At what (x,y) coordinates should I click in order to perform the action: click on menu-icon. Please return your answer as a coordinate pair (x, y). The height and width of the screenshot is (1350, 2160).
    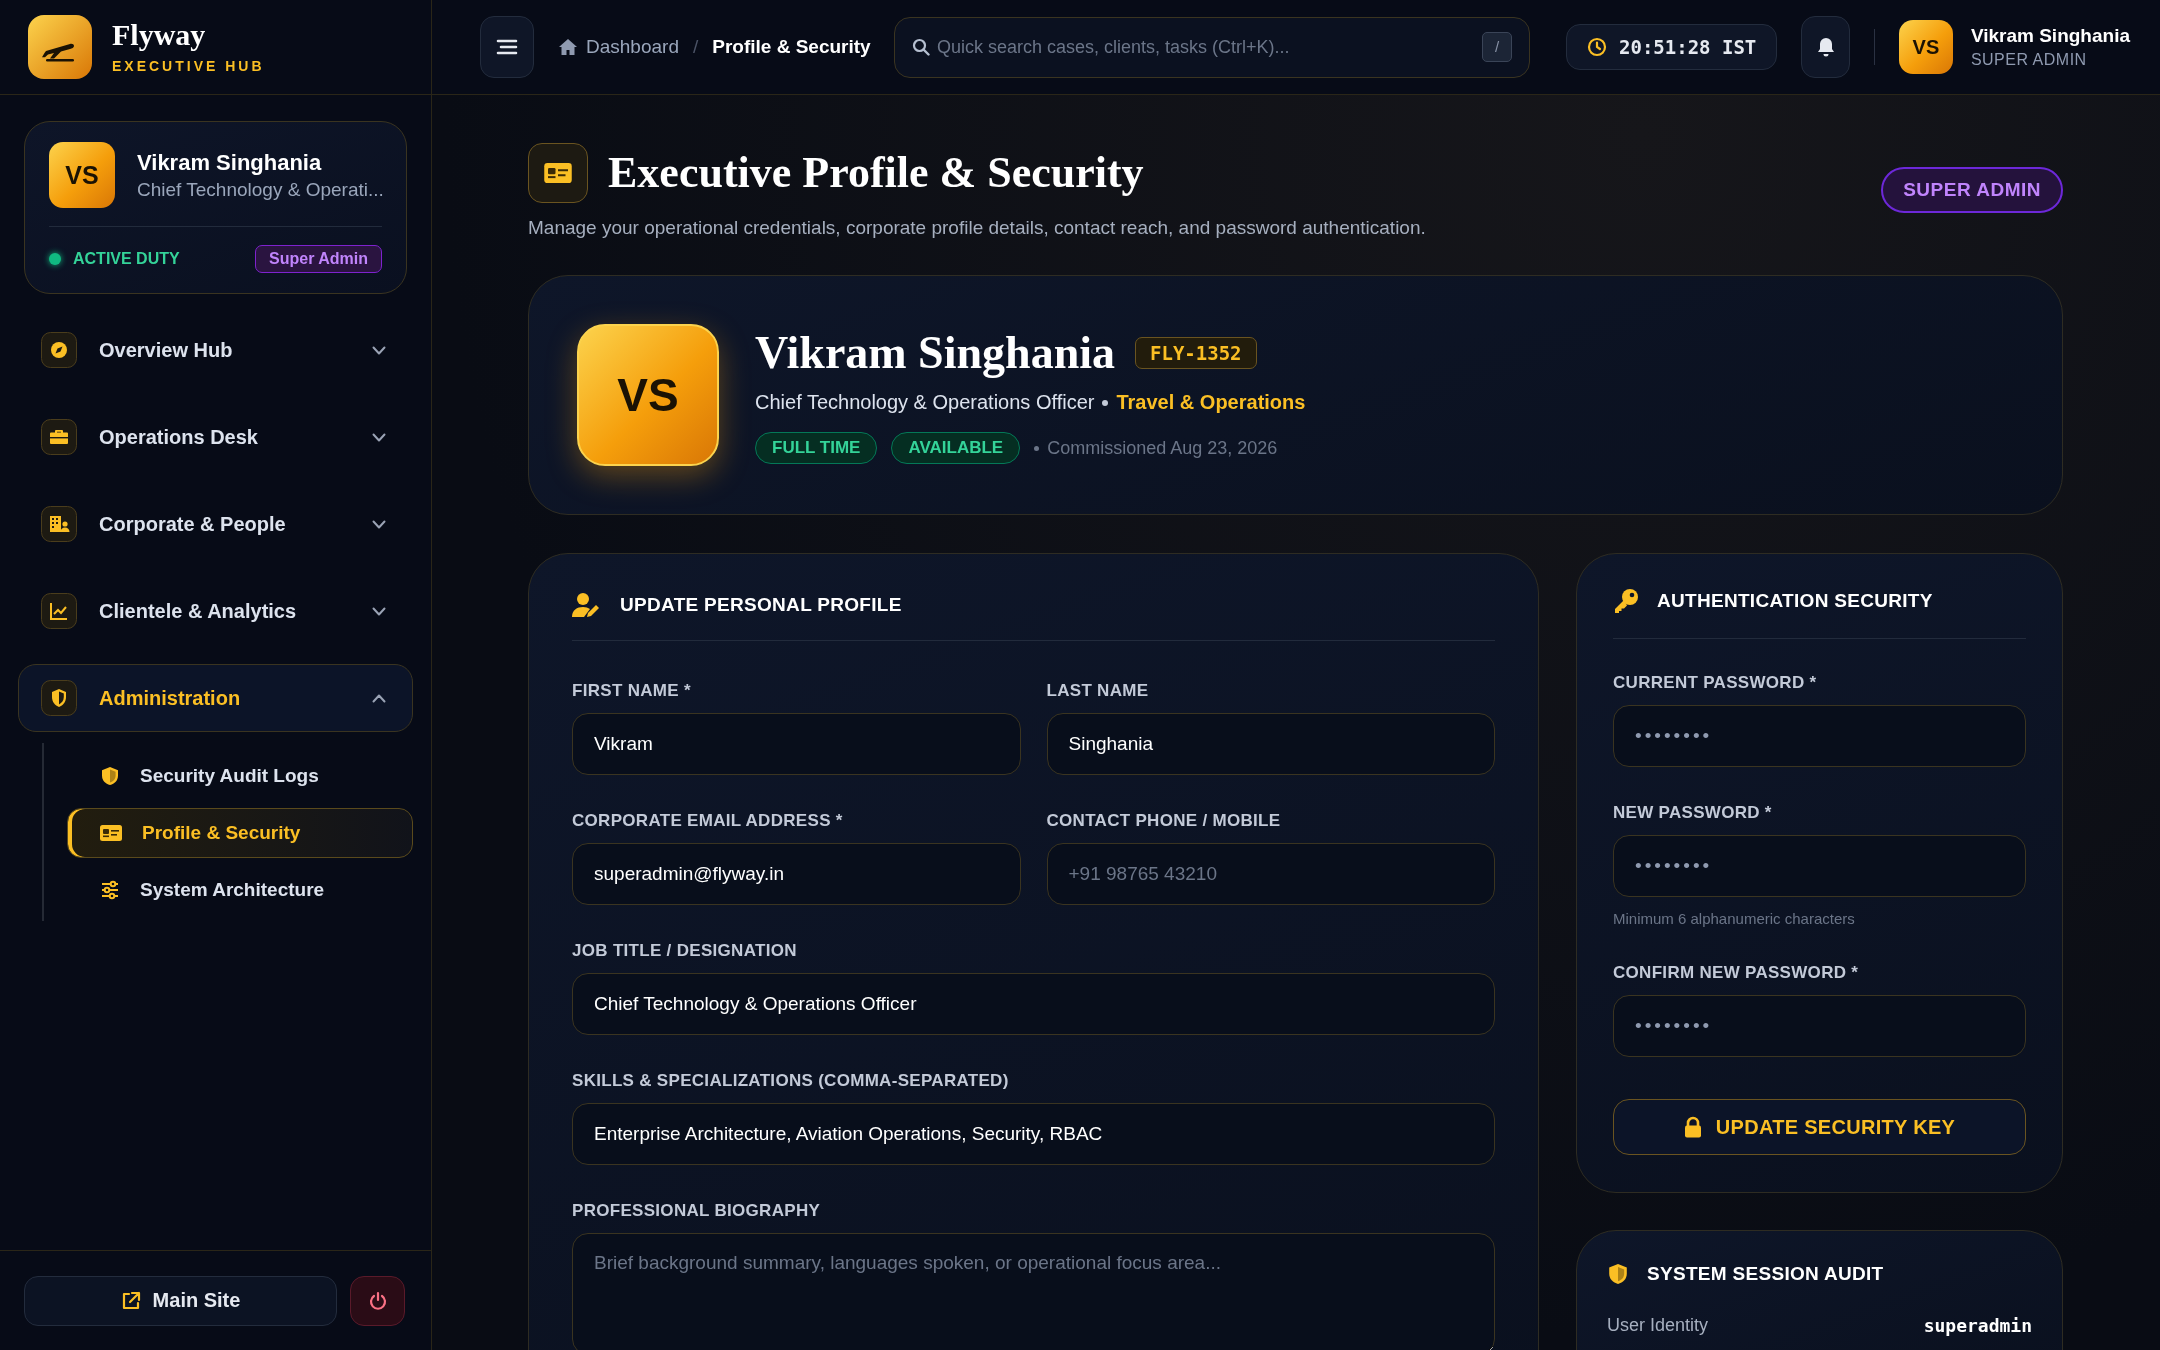
    Looking at the image, I should click on (507, 47).